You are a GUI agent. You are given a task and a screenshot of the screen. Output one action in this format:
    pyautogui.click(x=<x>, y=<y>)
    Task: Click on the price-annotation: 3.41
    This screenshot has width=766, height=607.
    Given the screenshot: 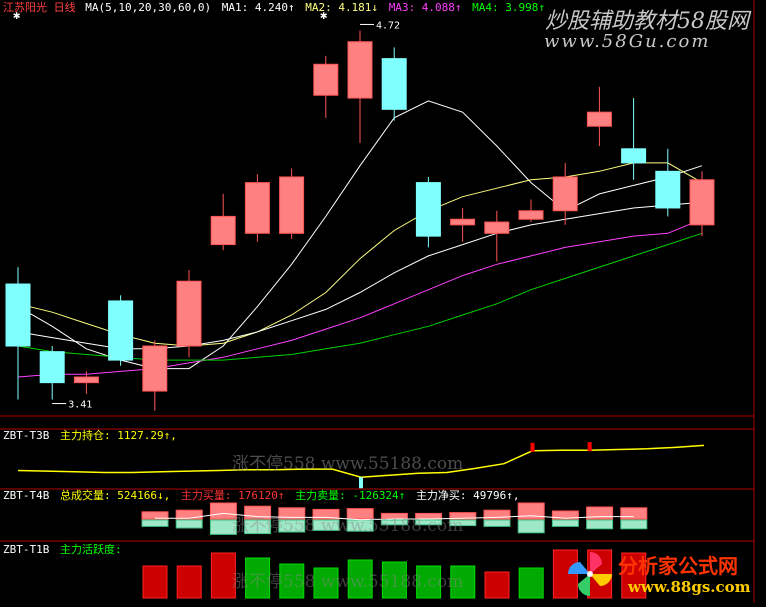 What is the action you would take?
    pyautogui.click(x=80, y=405)
    